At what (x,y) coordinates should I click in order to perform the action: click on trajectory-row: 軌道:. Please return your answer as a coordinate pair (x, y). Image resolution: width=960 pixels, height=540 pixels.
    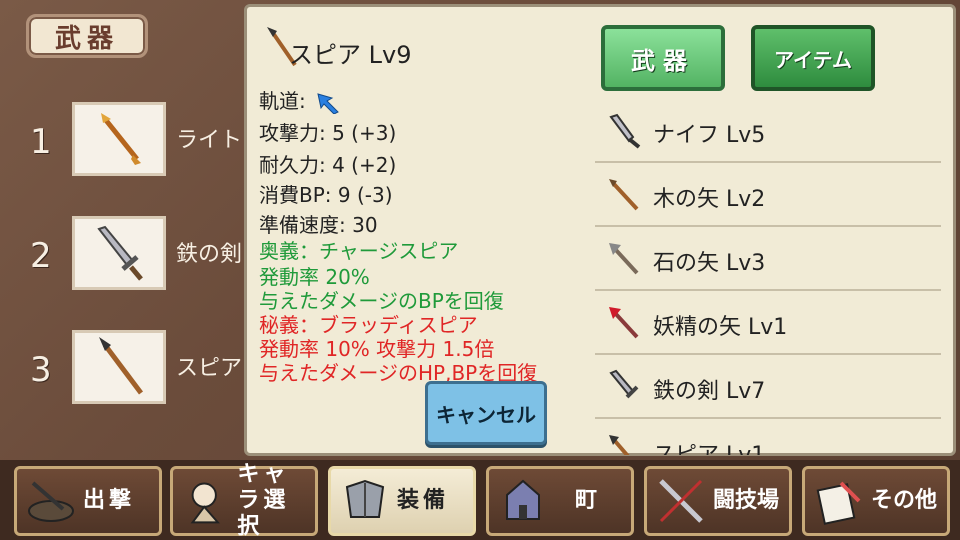
    Looking at the image, I should click on (299, 100).